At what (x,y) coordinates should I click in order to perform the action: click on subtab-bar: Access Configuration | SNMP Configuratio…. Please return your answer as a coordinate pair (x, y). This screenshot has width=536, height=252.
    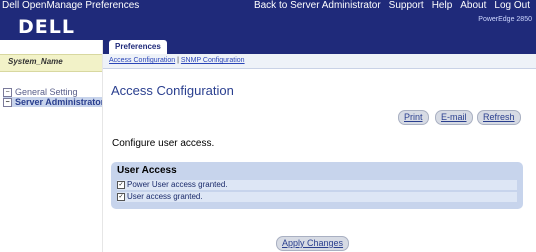
    Looking at the image, I should click on (319, 61).